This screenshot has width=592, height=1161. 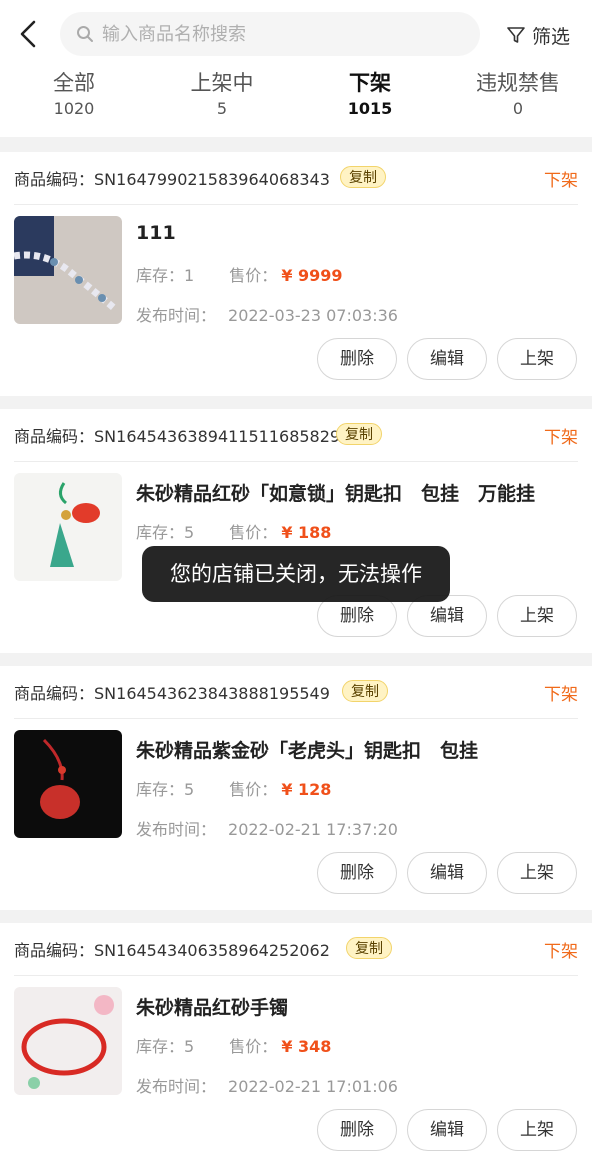 I want to click on tab-count: 1020, so click(x=74, y=108).